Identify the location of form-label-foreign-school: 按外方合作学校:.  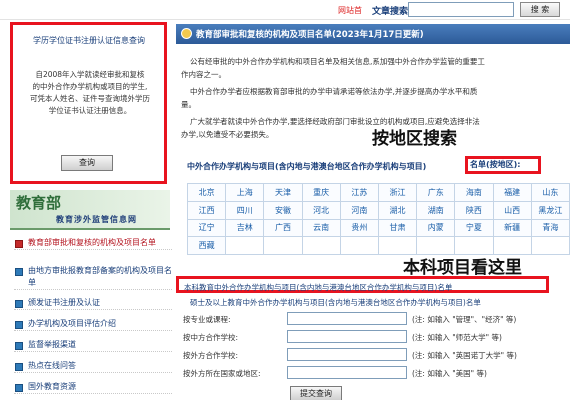
(211, 355).